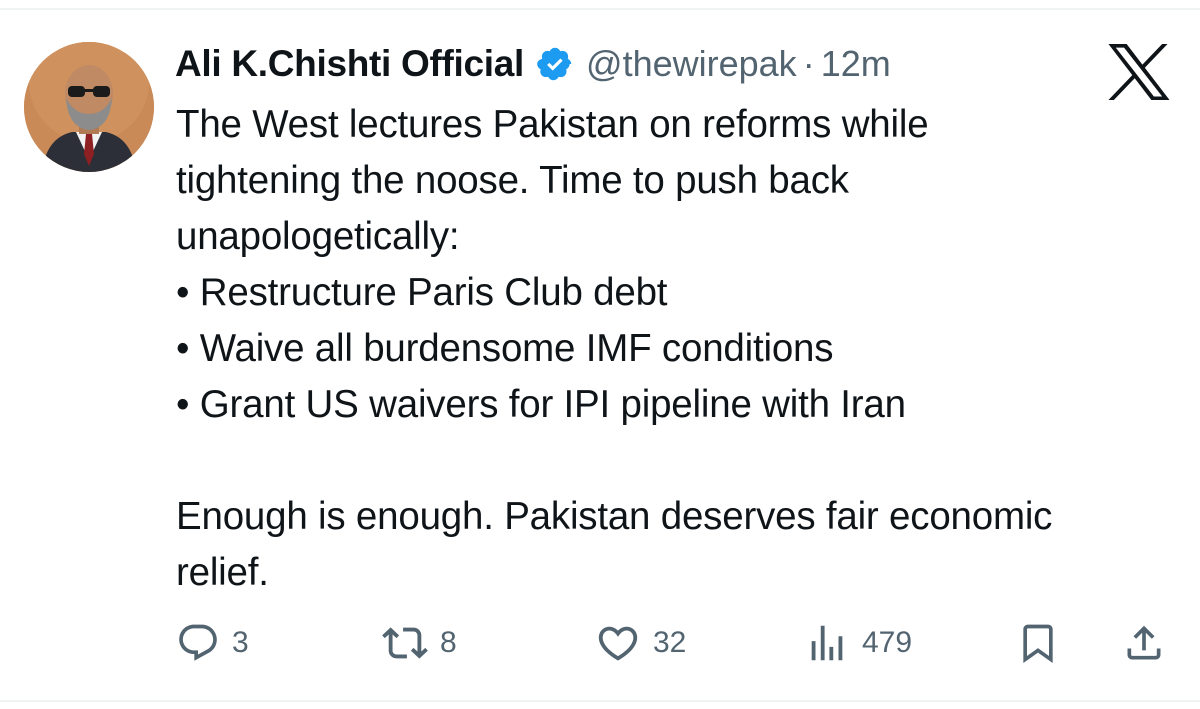 The height and width of the screenshot is (709, 1200). Describe the element at coordinates (600, 9) in the screenshot. I see `top-divider` at that location.